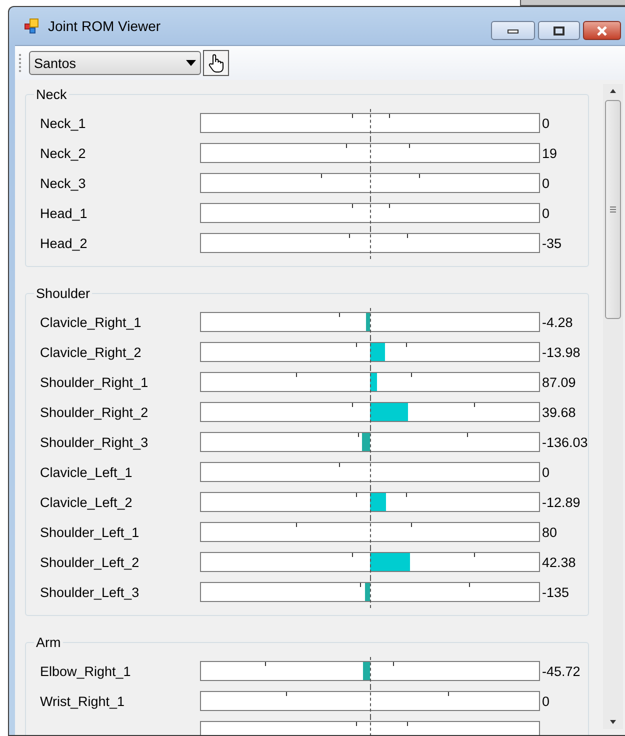 This screenshot has height=736, width=625. What do you see at coordinates (63, 123) in the screenshot?
I see `joint-label: Neck_1` at bounding box center [63, 123].